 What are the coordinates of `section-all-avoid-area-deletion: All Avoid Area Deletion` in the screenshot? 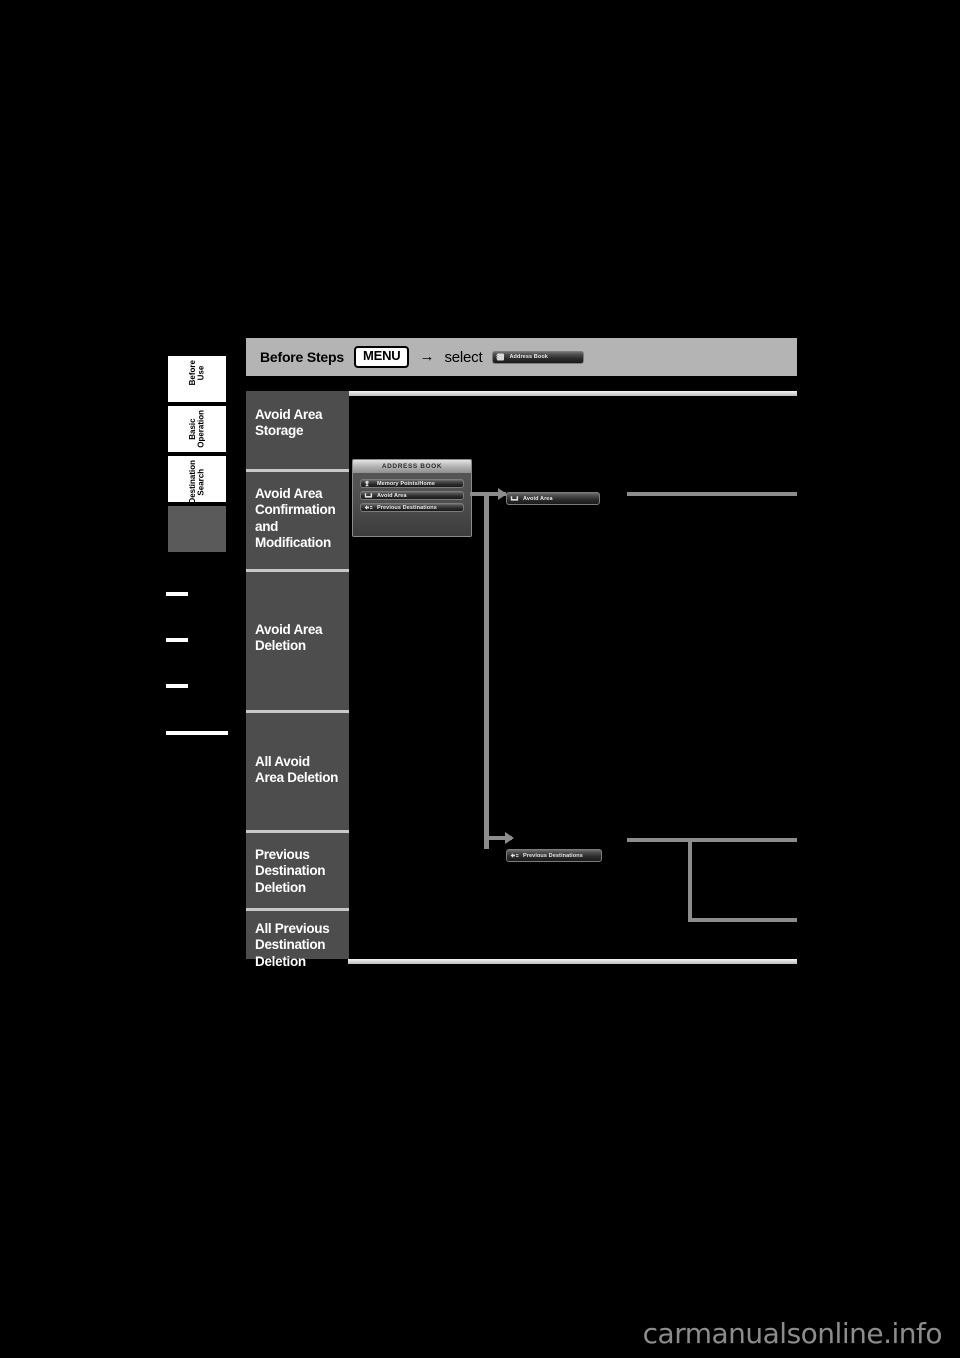 It's located at (297, 770).